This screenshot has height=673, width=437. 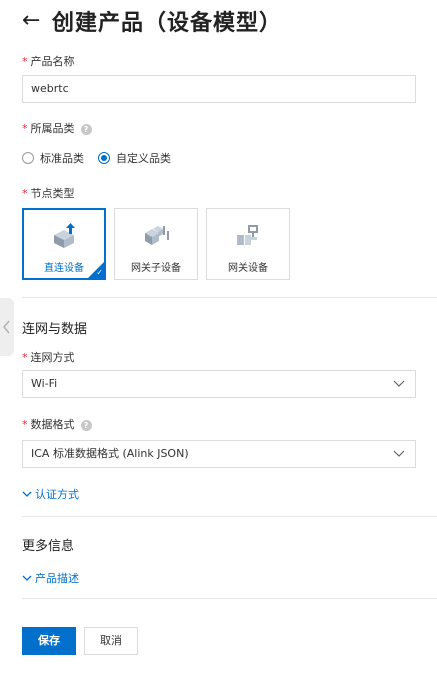 I want to click on card-gateway-subdevice: 网关子设备, so click(x=156, y=244).